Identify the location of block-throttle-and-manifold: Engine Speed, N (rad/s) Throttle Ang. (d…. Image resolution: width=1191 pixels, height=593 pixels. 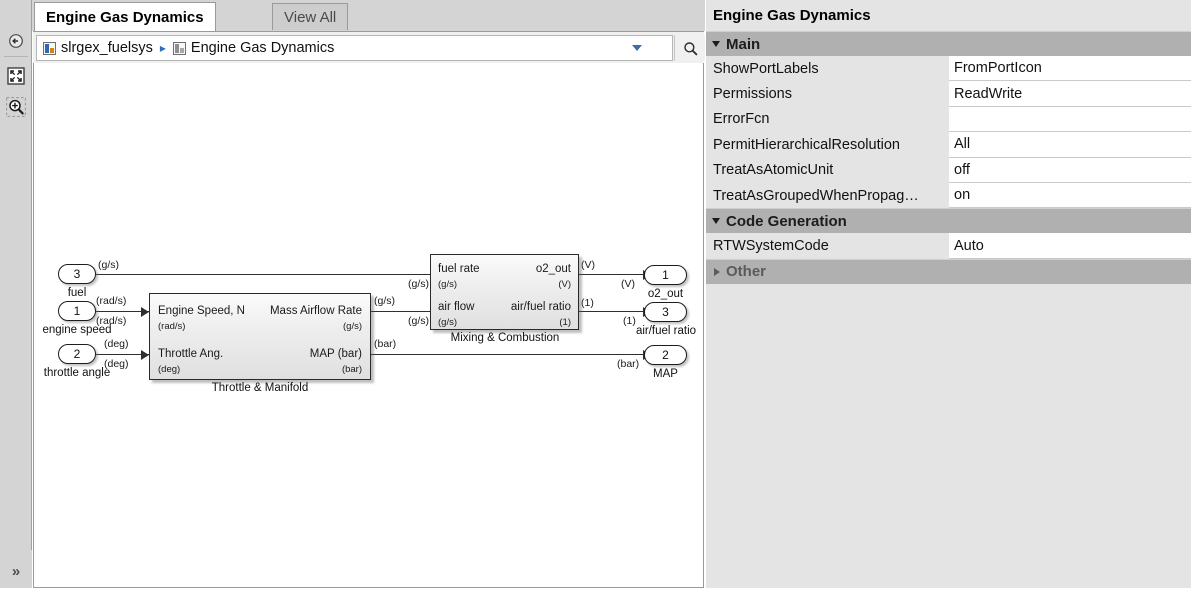
(260, 336).